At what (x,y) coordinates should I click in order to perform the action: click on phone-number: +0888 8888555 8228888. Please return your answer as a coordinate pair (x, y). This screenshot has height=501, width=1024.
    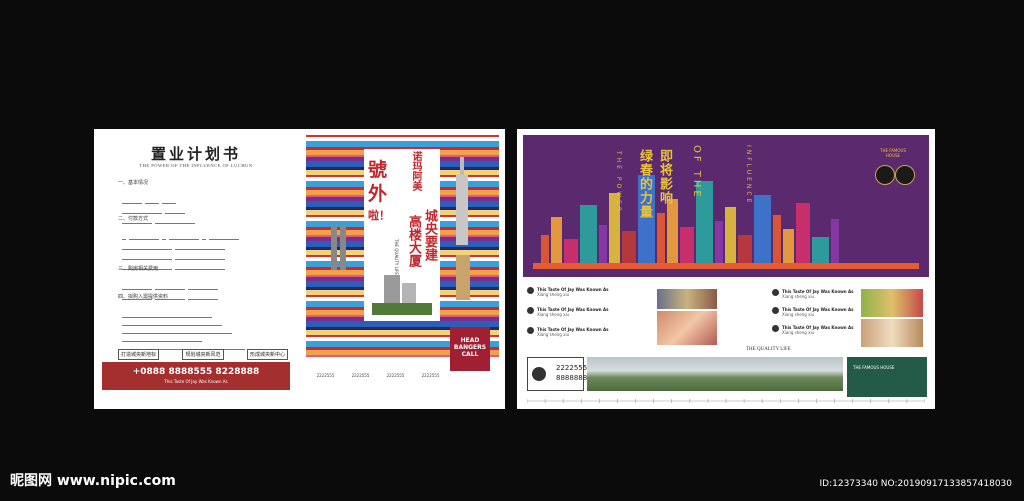
    Looking at the image, I should click on (196, 372).